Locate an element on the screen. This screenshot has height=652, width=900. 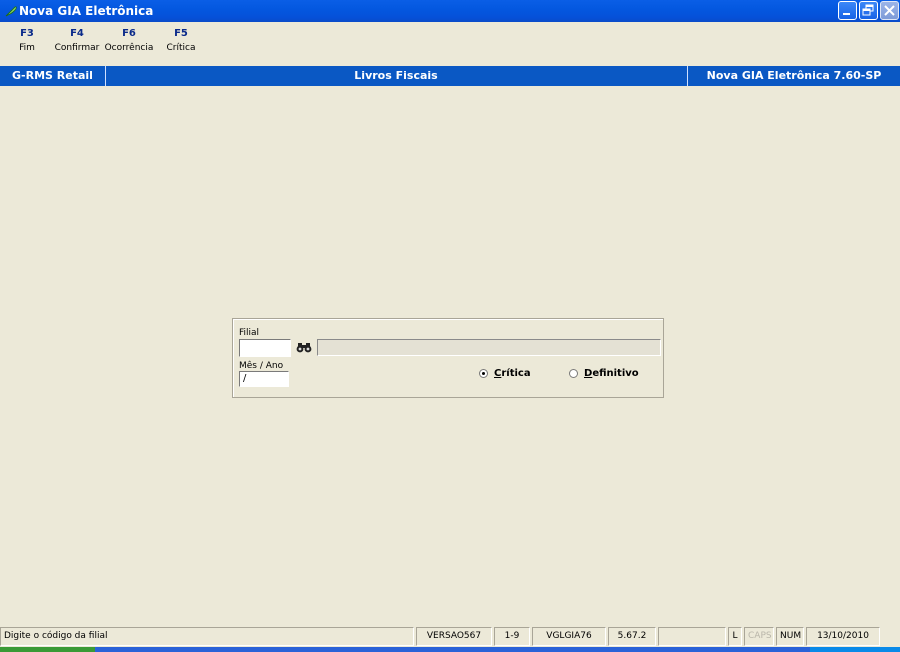
filial-description-field is located at coordinates (489, 347).